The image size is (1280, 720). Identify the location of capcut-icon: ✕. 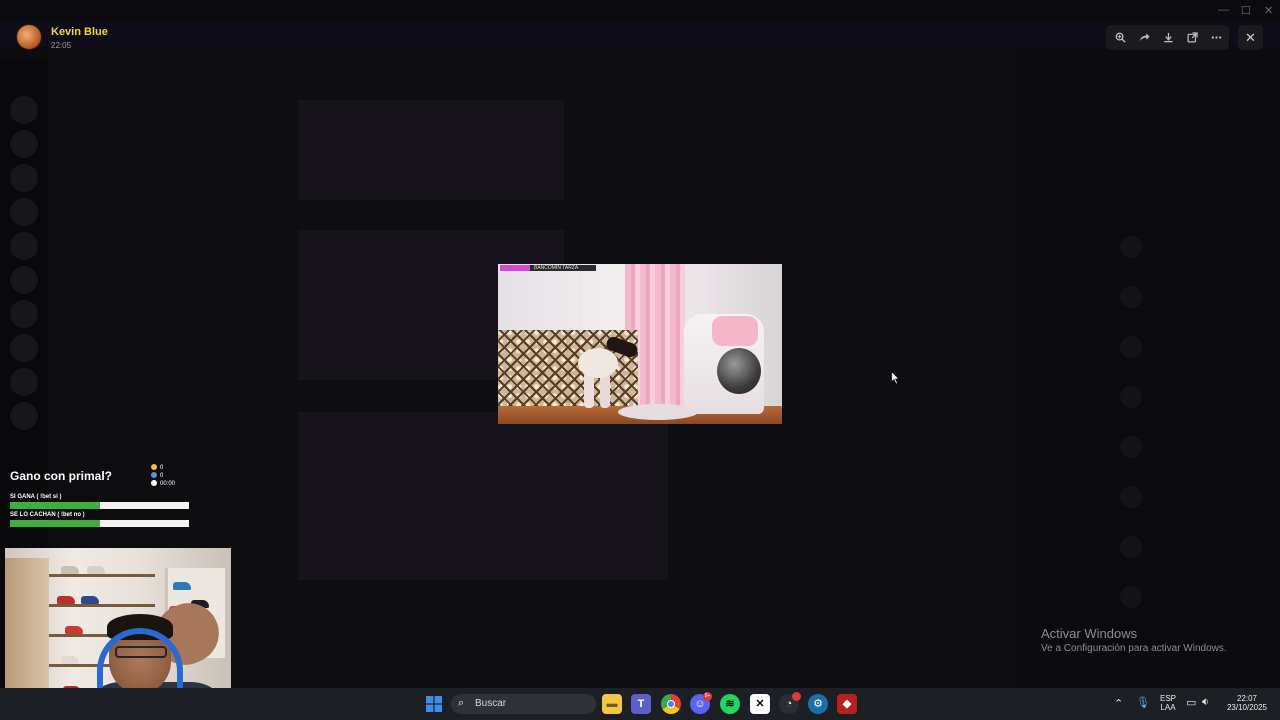
(760, 704).